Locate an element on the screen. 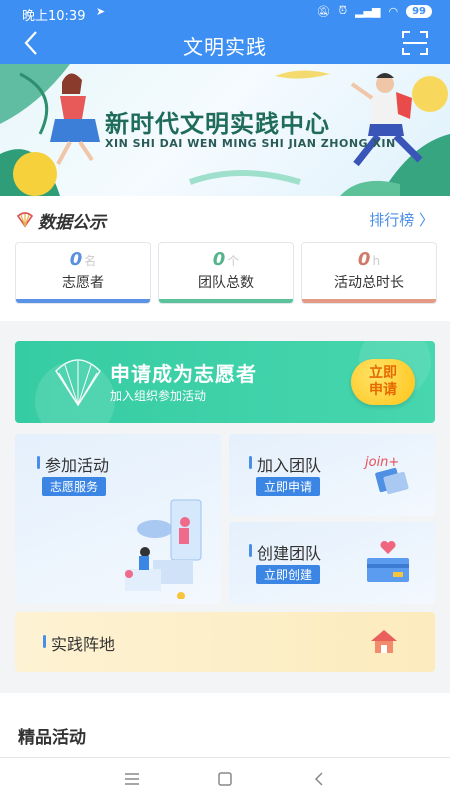  tile-join-team-title: 加入团队 is located at coordinates (284, 464).